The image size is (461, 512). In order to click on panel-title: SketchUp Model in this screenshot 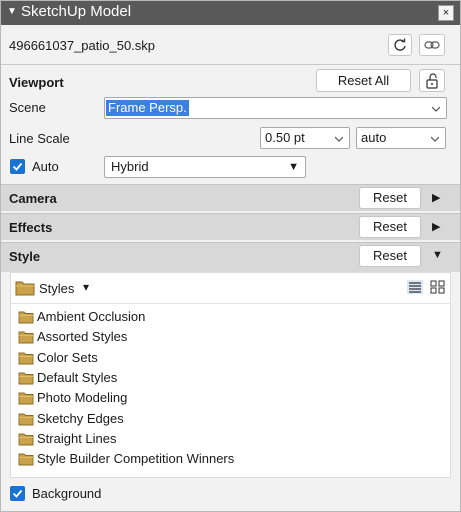, I will do `click(76, 11)`.